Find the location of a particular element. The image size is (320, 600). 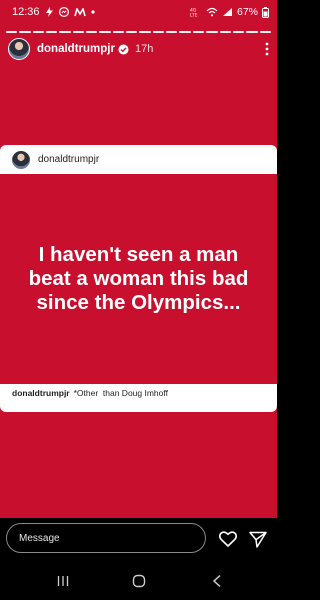

home-icon is located at coordinates (139, 581).